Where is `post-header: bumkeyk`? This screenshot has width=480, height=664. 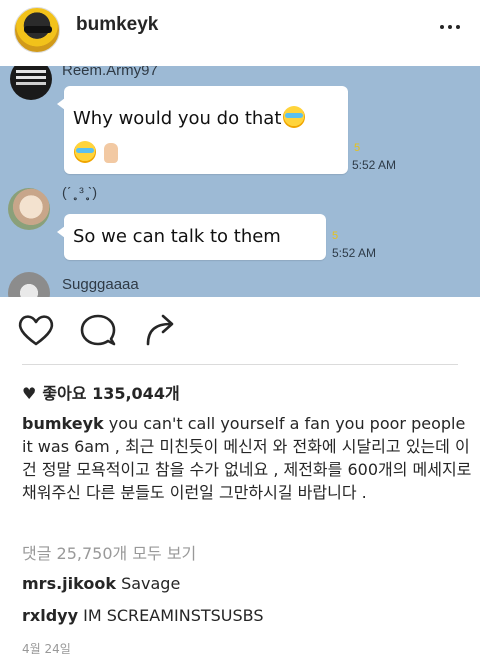 post-header: bumkeyk is located at coordinates (240, 31).